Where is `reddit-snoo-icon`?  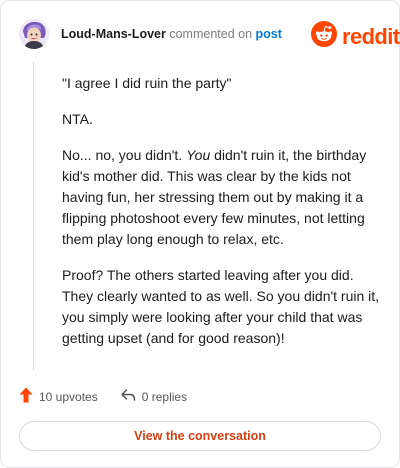 reddit-snoo-icon is located at coordinates (324, 36).